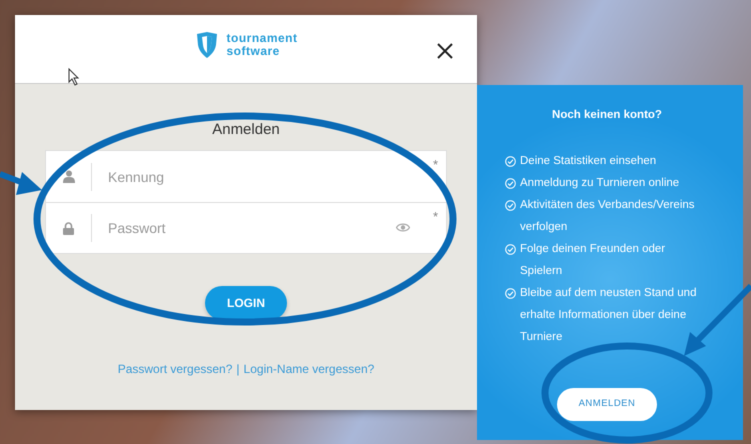 This screenshot has height=444, width=751. I want to click on feature-text: Bleibe auf dem neusten Stand und erhalte Informationen über deine Turniere, so click(609, 316).